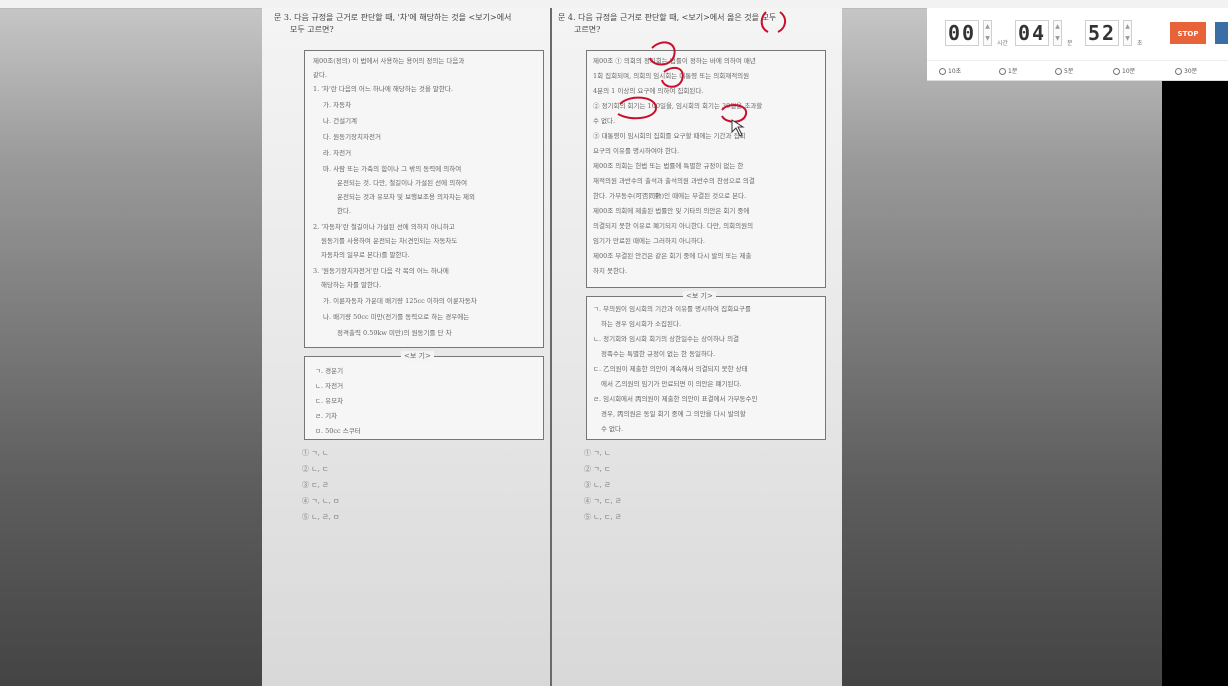 Image resolution: width=1228 pixels, height=686 pixels. Describe the element at coordinates (950, 70) in the screenshot. I see `preset-10s-radio: 10초` at that location.